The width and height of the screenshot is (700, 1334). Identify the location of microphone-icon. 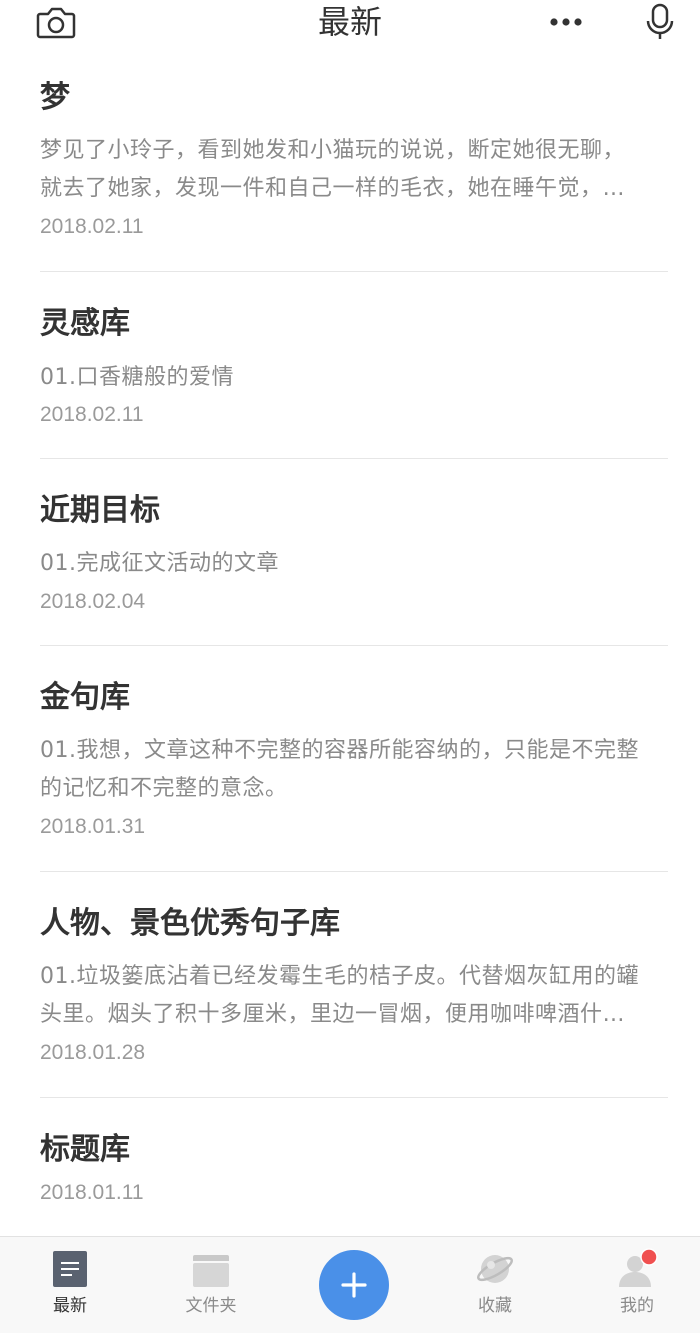
(660, 21).